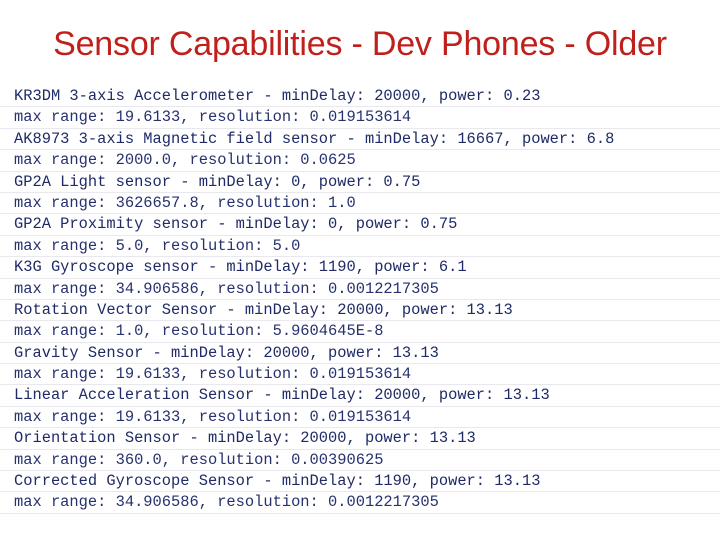 The height and width of the screenshot is (540, 720). What do you see at coordinates (360, 44) in the screenshot?
I see `page-title: Sensor Capabilities - Dev Phones - Older` at bounding box center [360, 44].